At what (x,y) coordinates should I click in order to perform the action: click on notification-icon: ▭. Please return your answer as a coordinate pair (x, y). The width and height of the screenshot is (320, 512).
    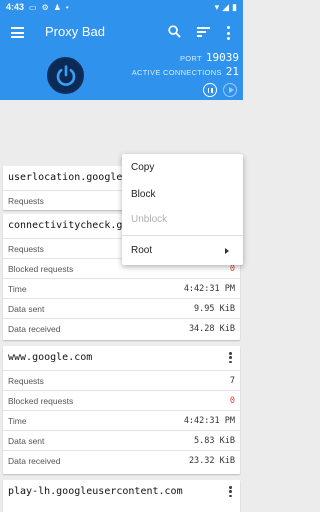
    Looking at the image, I should click on (33, 7).